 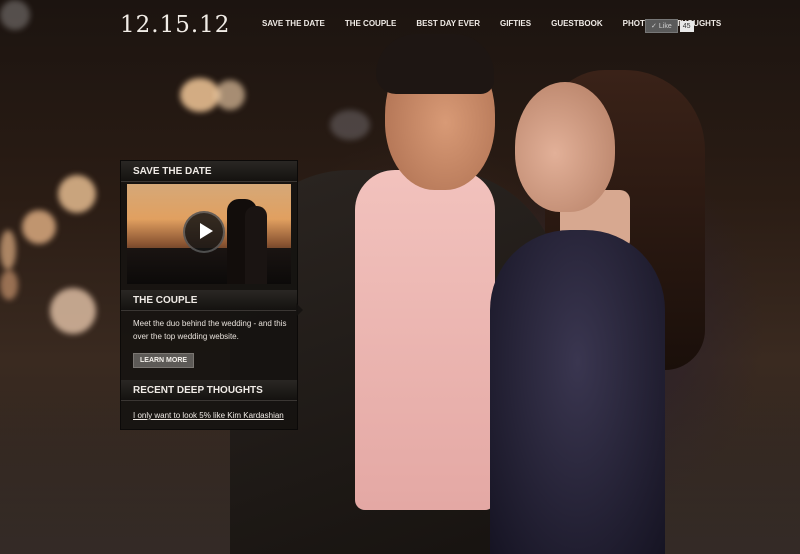 I want to click on woman-dress, so click(x=577, y=392).